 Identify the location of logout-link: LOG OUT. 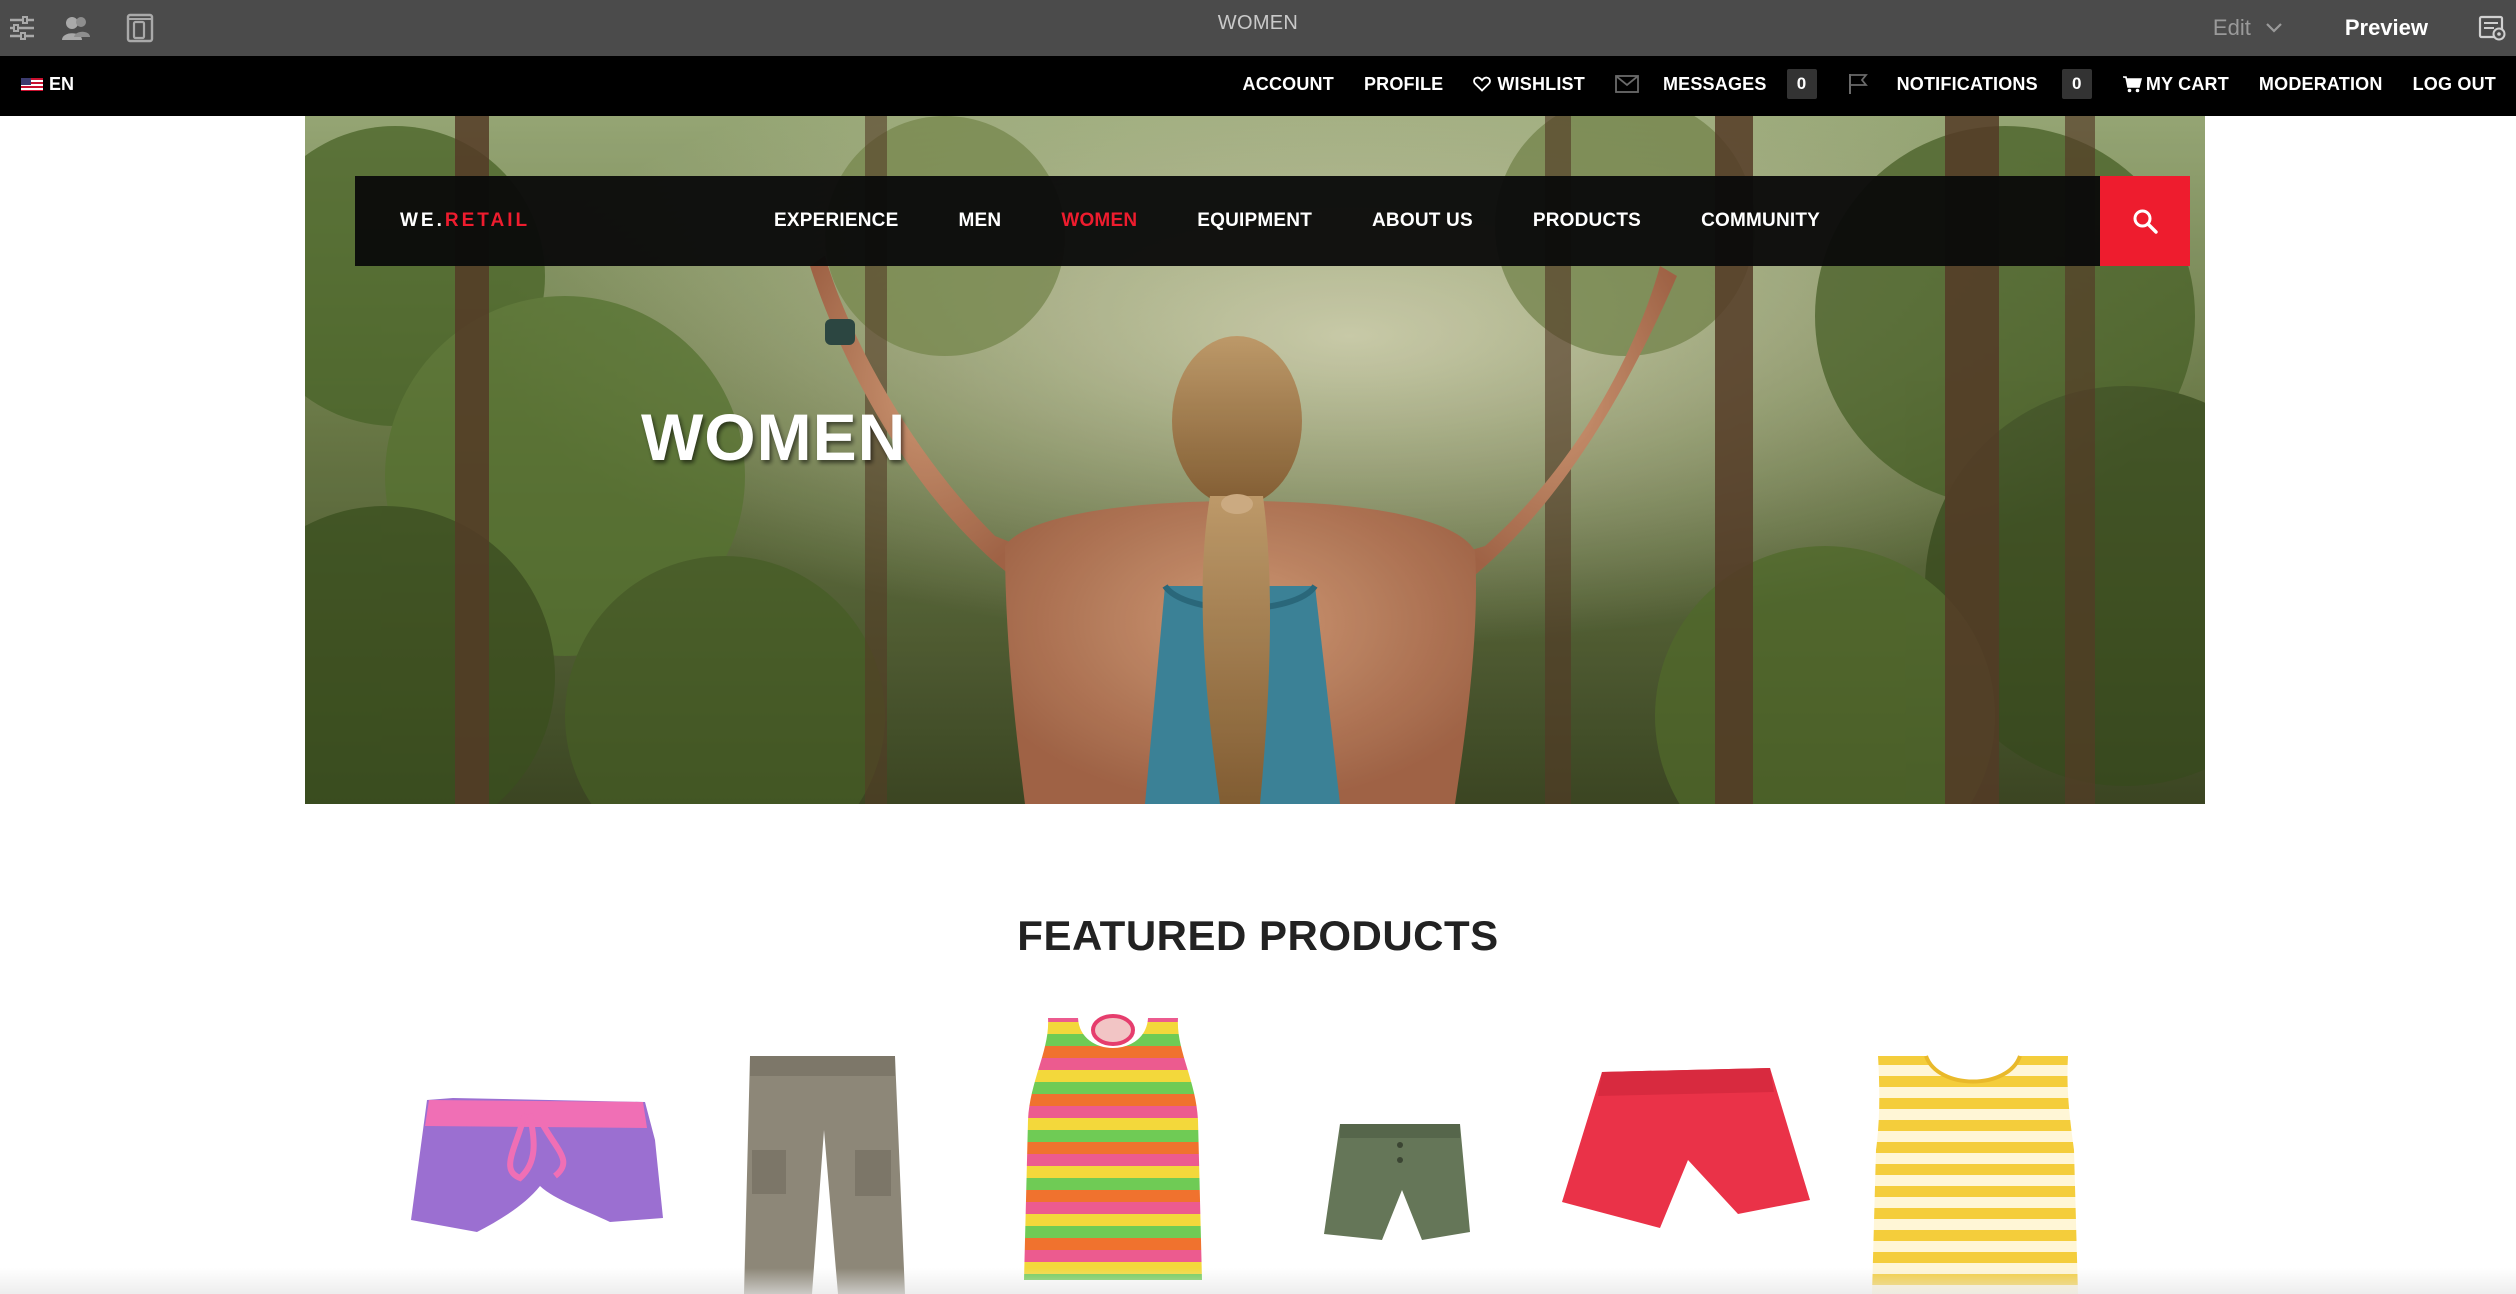
(2454, 84).